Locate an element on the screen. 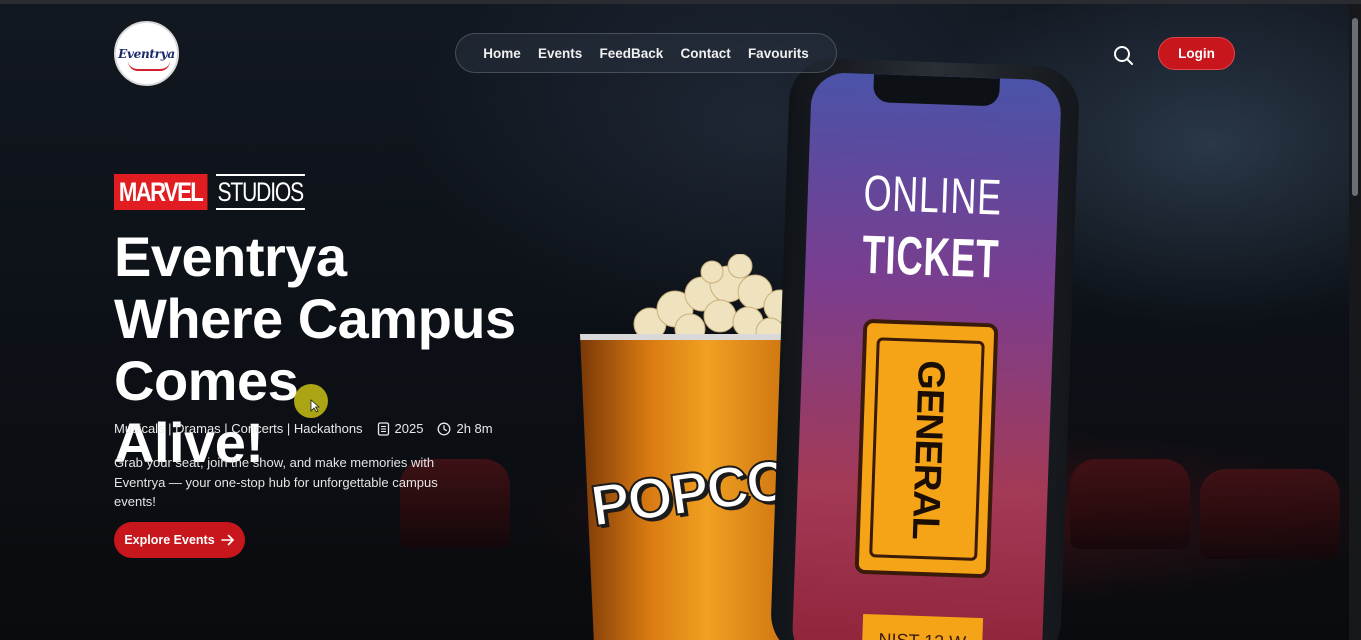  brand-marvel: MARVEL is located at coordinates (161, 192).